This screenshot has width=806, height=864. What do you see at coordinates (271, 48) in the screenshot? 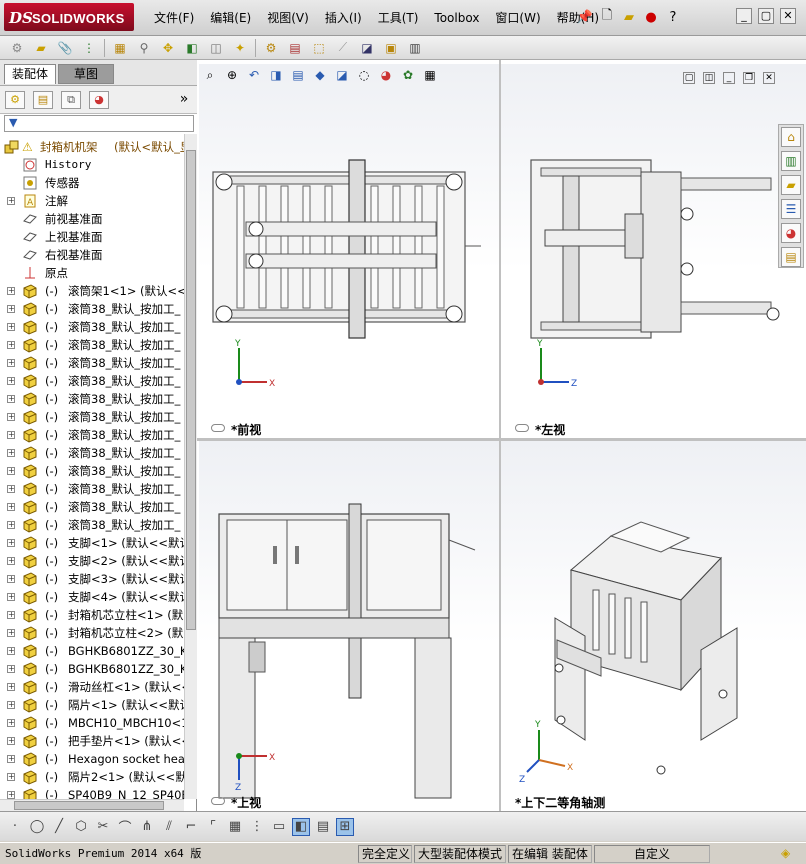
I see `new-motion-study-icon: ⚙` at bounding box center [271, 48].